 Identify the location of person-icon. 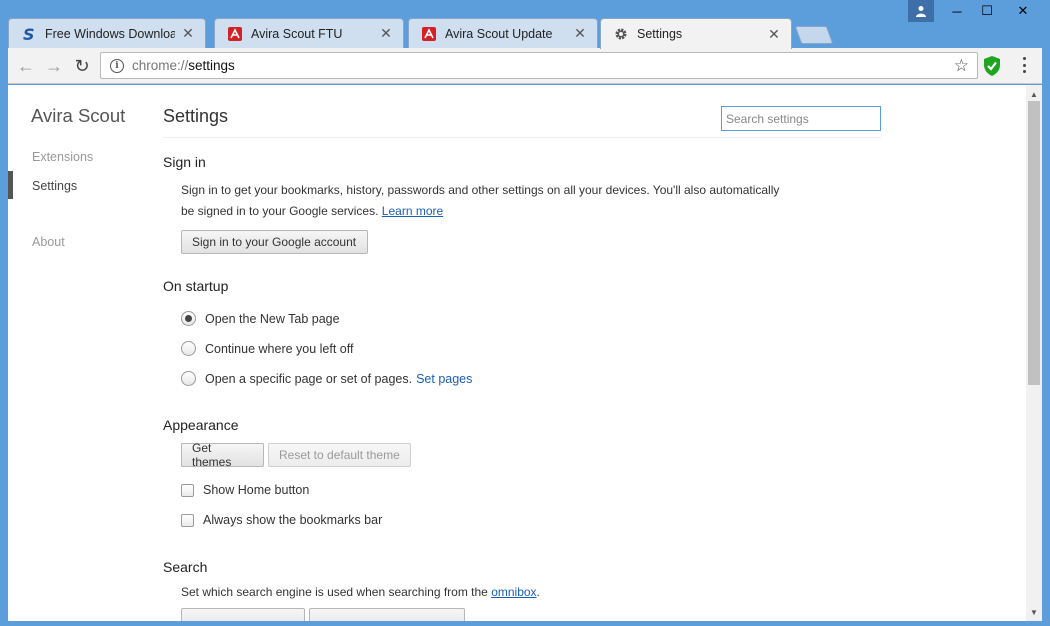
(921, 11).